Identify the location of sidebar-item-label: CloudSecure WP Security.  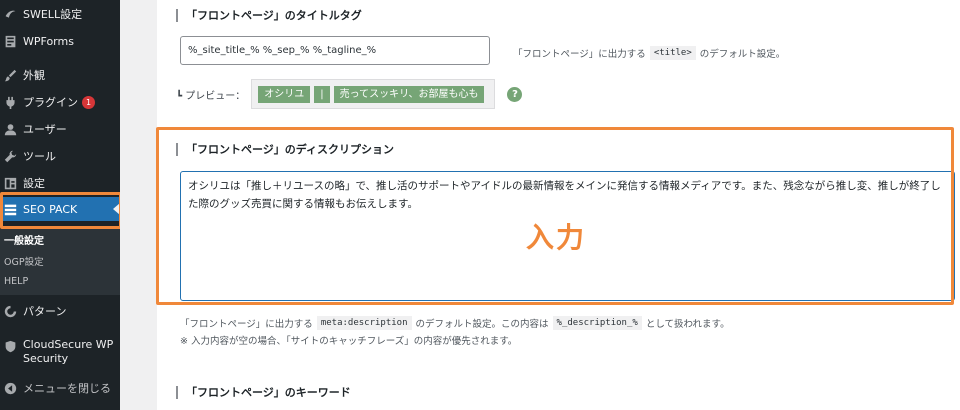
(68, 352).